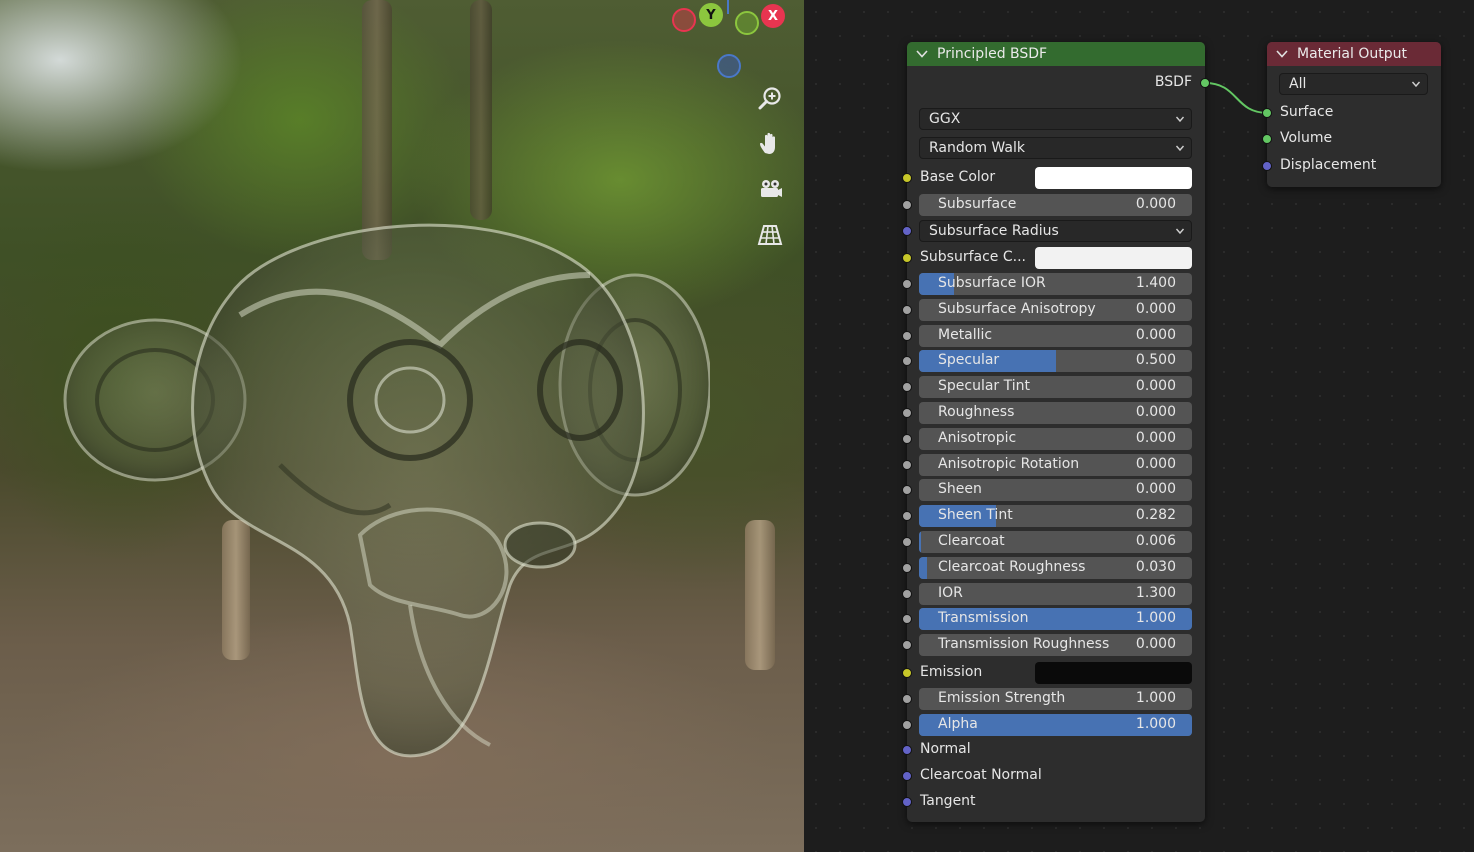 This screenshot has width=1474, height=852. I want to click on sheen-tint-socket, so click(907, 516).